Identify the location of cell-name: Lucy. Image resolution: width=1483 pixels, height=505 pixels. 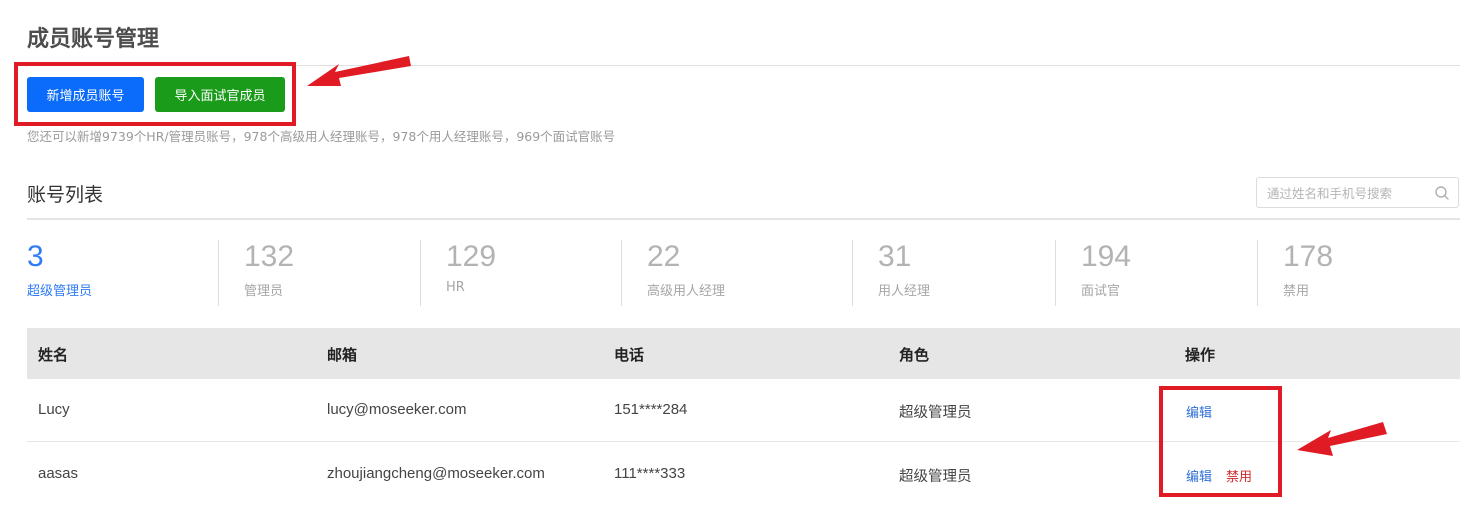
(54, 409).